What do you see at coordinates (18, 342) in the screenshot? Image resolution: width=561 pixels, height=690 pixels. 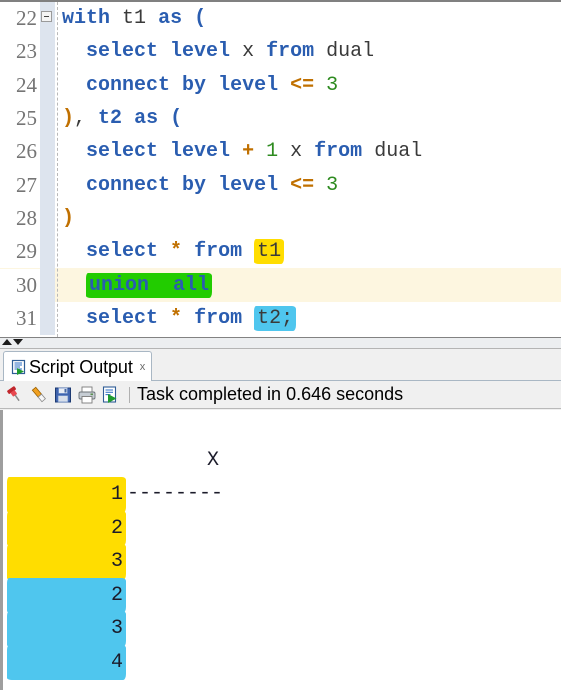 I see `collapse-down-icon` at bounding box center [18, 342].